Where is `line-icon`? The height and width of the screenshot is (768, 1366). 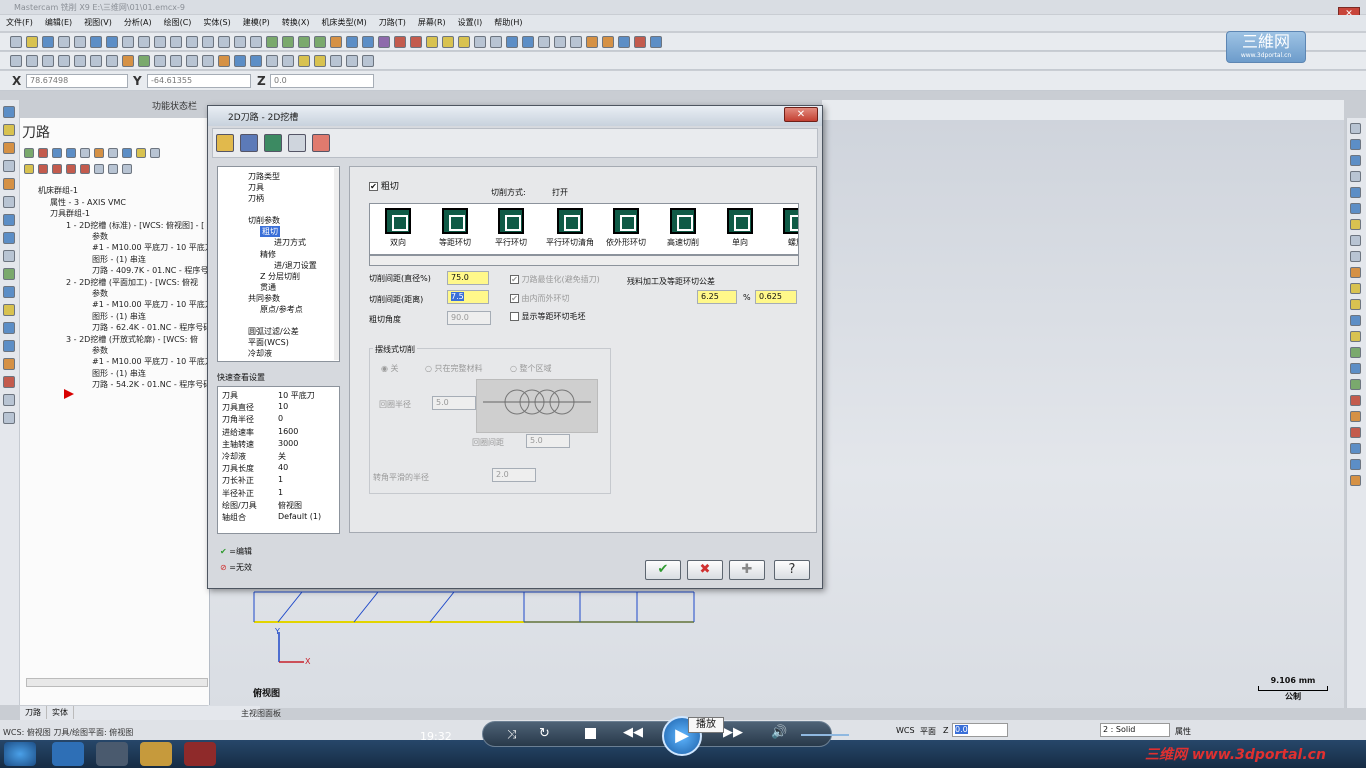
line-icon is located at coordinates (32, 61).